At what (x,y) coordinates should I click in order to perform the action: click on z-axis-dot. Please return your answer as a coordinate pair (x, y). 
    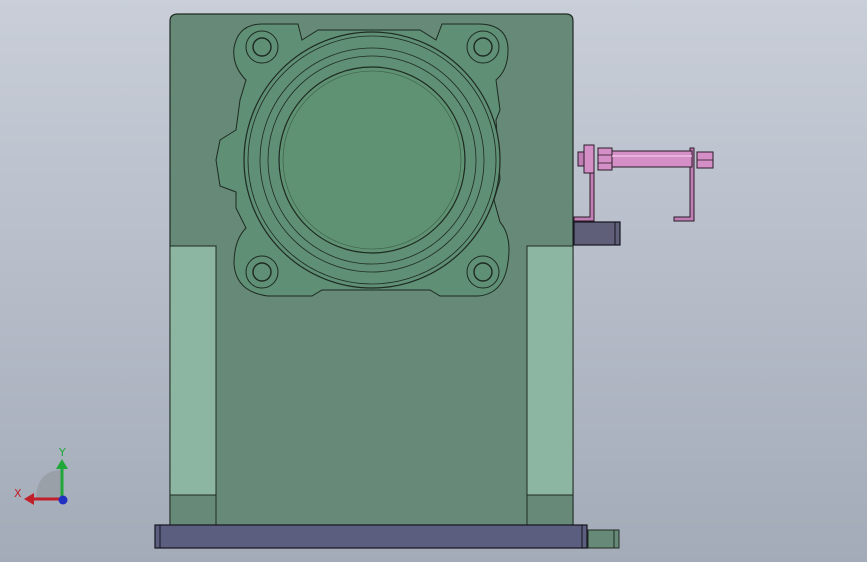
    Looking at the image, I should click on (63, 500).